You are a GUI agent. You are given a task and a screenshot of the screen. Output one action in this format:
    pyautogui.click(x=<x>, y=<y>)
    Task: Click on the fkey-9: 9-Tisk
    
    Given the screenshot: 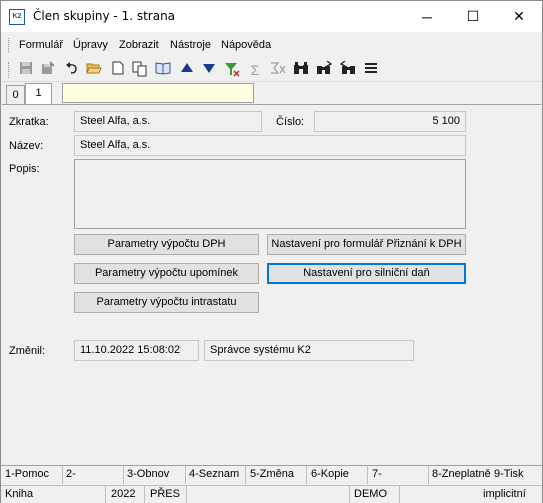 What is the action you would take?
    pyautogui.click(x=509, y=474)
    